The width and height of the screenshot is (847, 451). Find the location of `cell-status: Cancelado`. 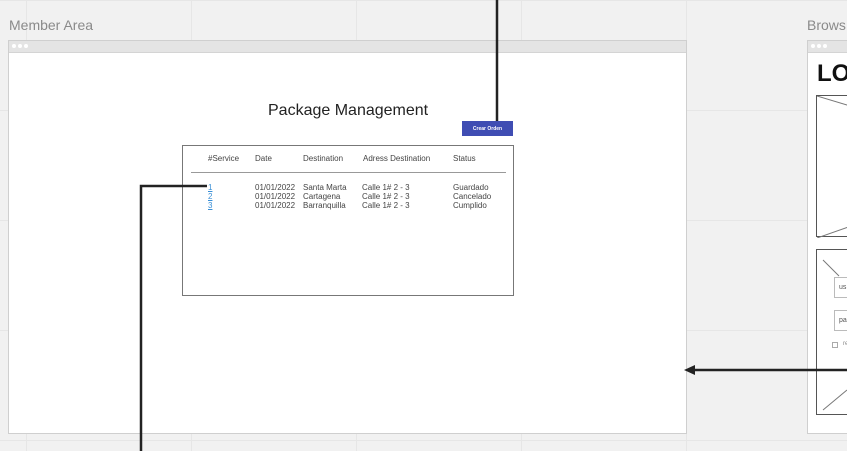

cell-status: Cancelado is located at coordinates (472, 196).